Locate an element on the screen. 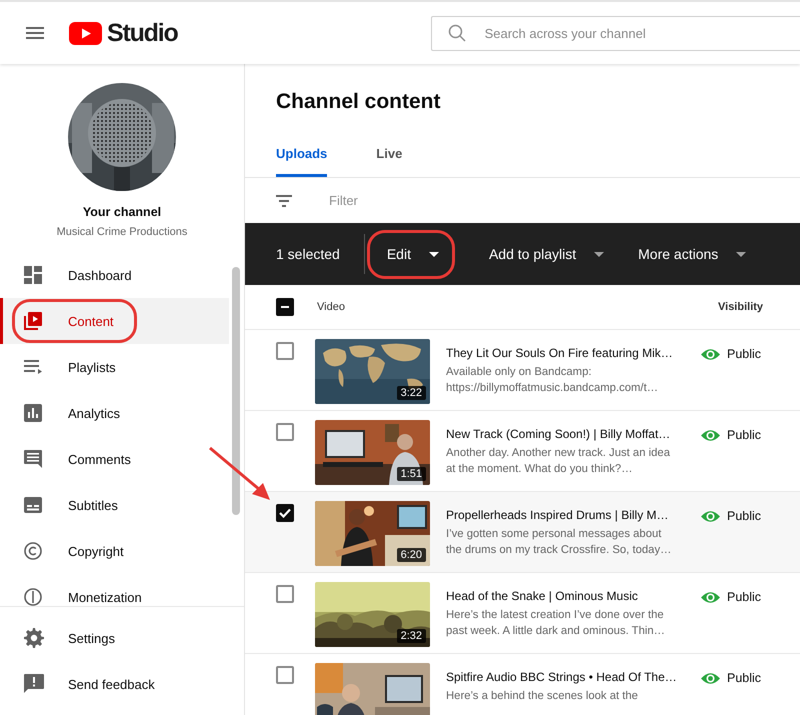 This screenshot has width=800, height=715. video-description: Here’s a behind the scenes look at the is located at coordinates (542, 696).